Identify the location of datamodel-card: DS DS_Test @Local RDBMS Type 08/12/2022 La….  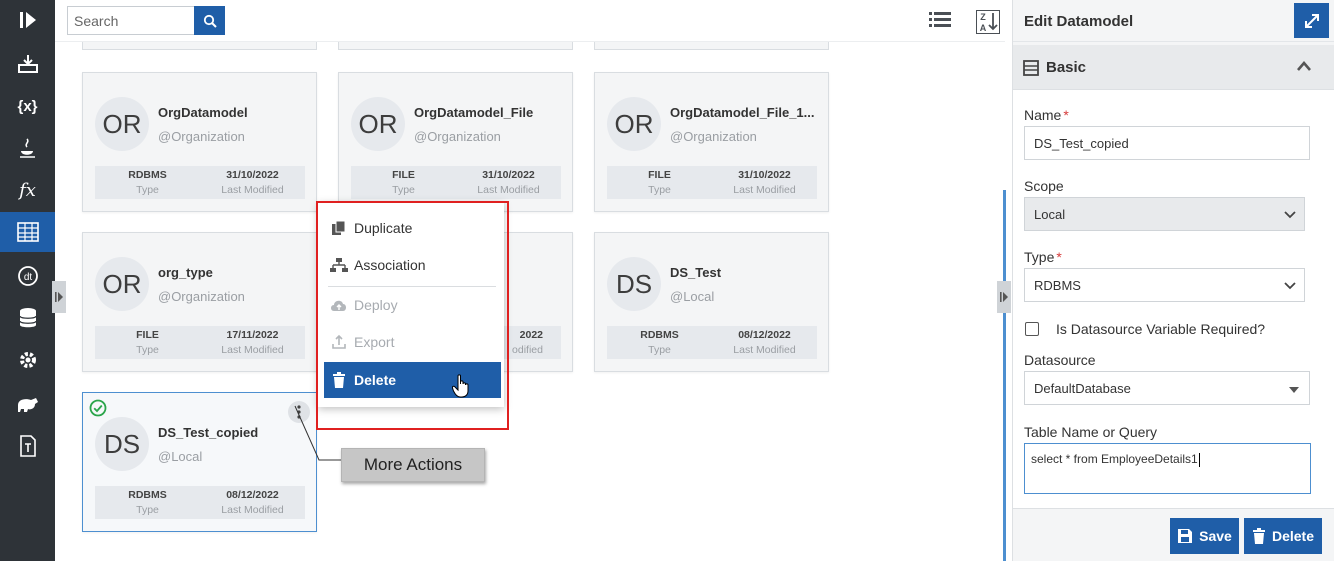
(711, 302).